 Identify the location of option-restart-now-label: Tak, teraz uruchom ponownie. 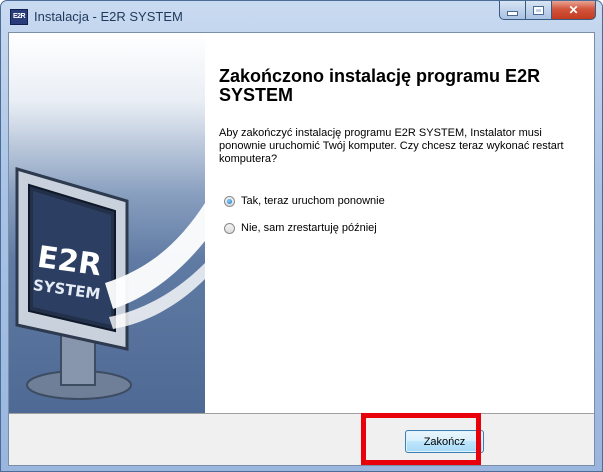
(313, 201).